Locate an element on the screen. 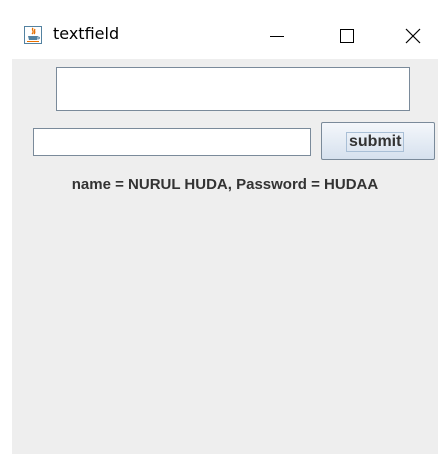 The height and width of the screenshot is (454, 438). password-text-field is located at coordinates (172, 142).